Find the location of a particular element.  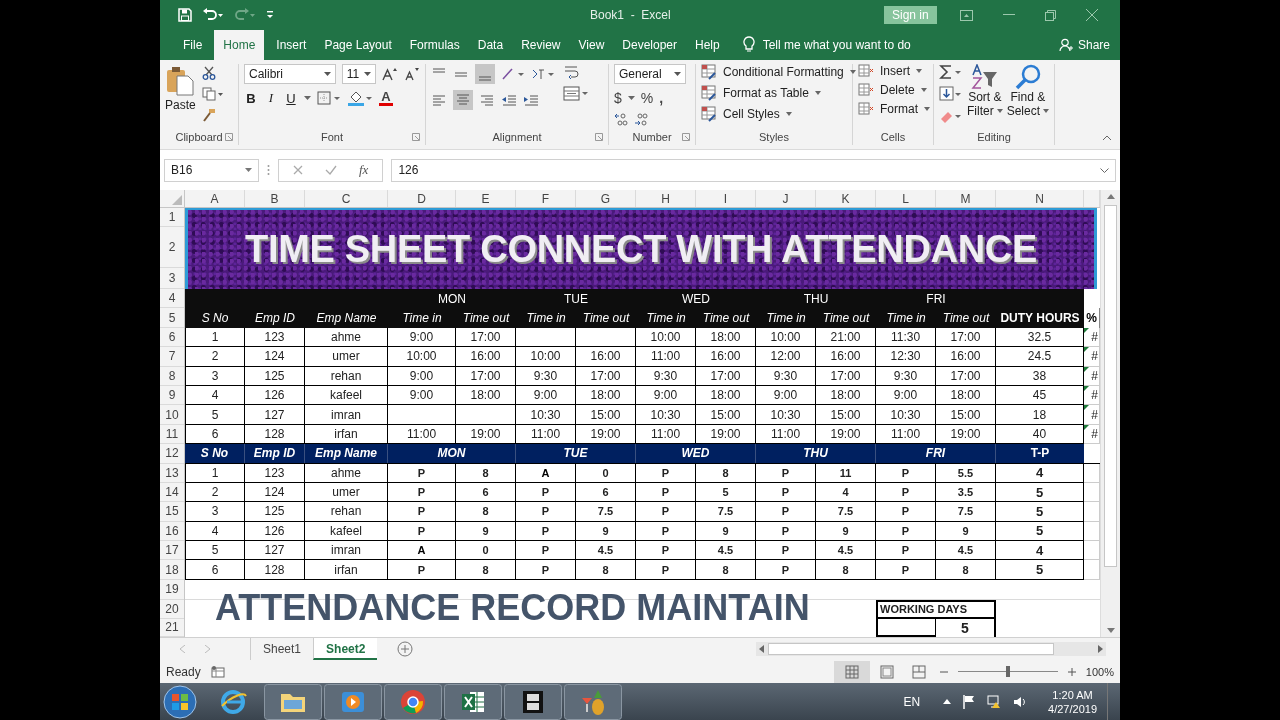

row-header: 17 is located at coordinates (172, 551).